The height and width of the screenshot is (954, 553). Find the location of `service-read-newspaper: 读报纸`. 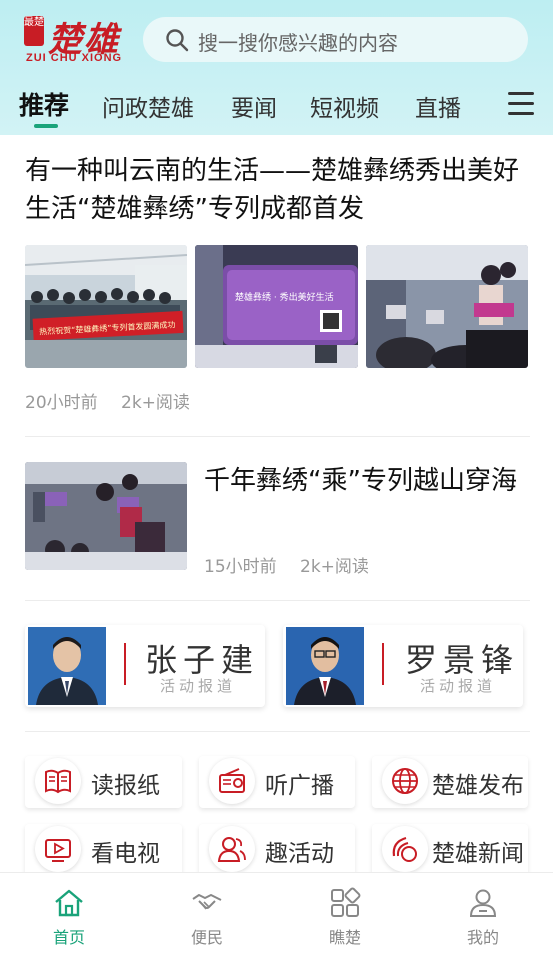

service-read-newspaper: 读报纸 is located at coordinates (103, 782).